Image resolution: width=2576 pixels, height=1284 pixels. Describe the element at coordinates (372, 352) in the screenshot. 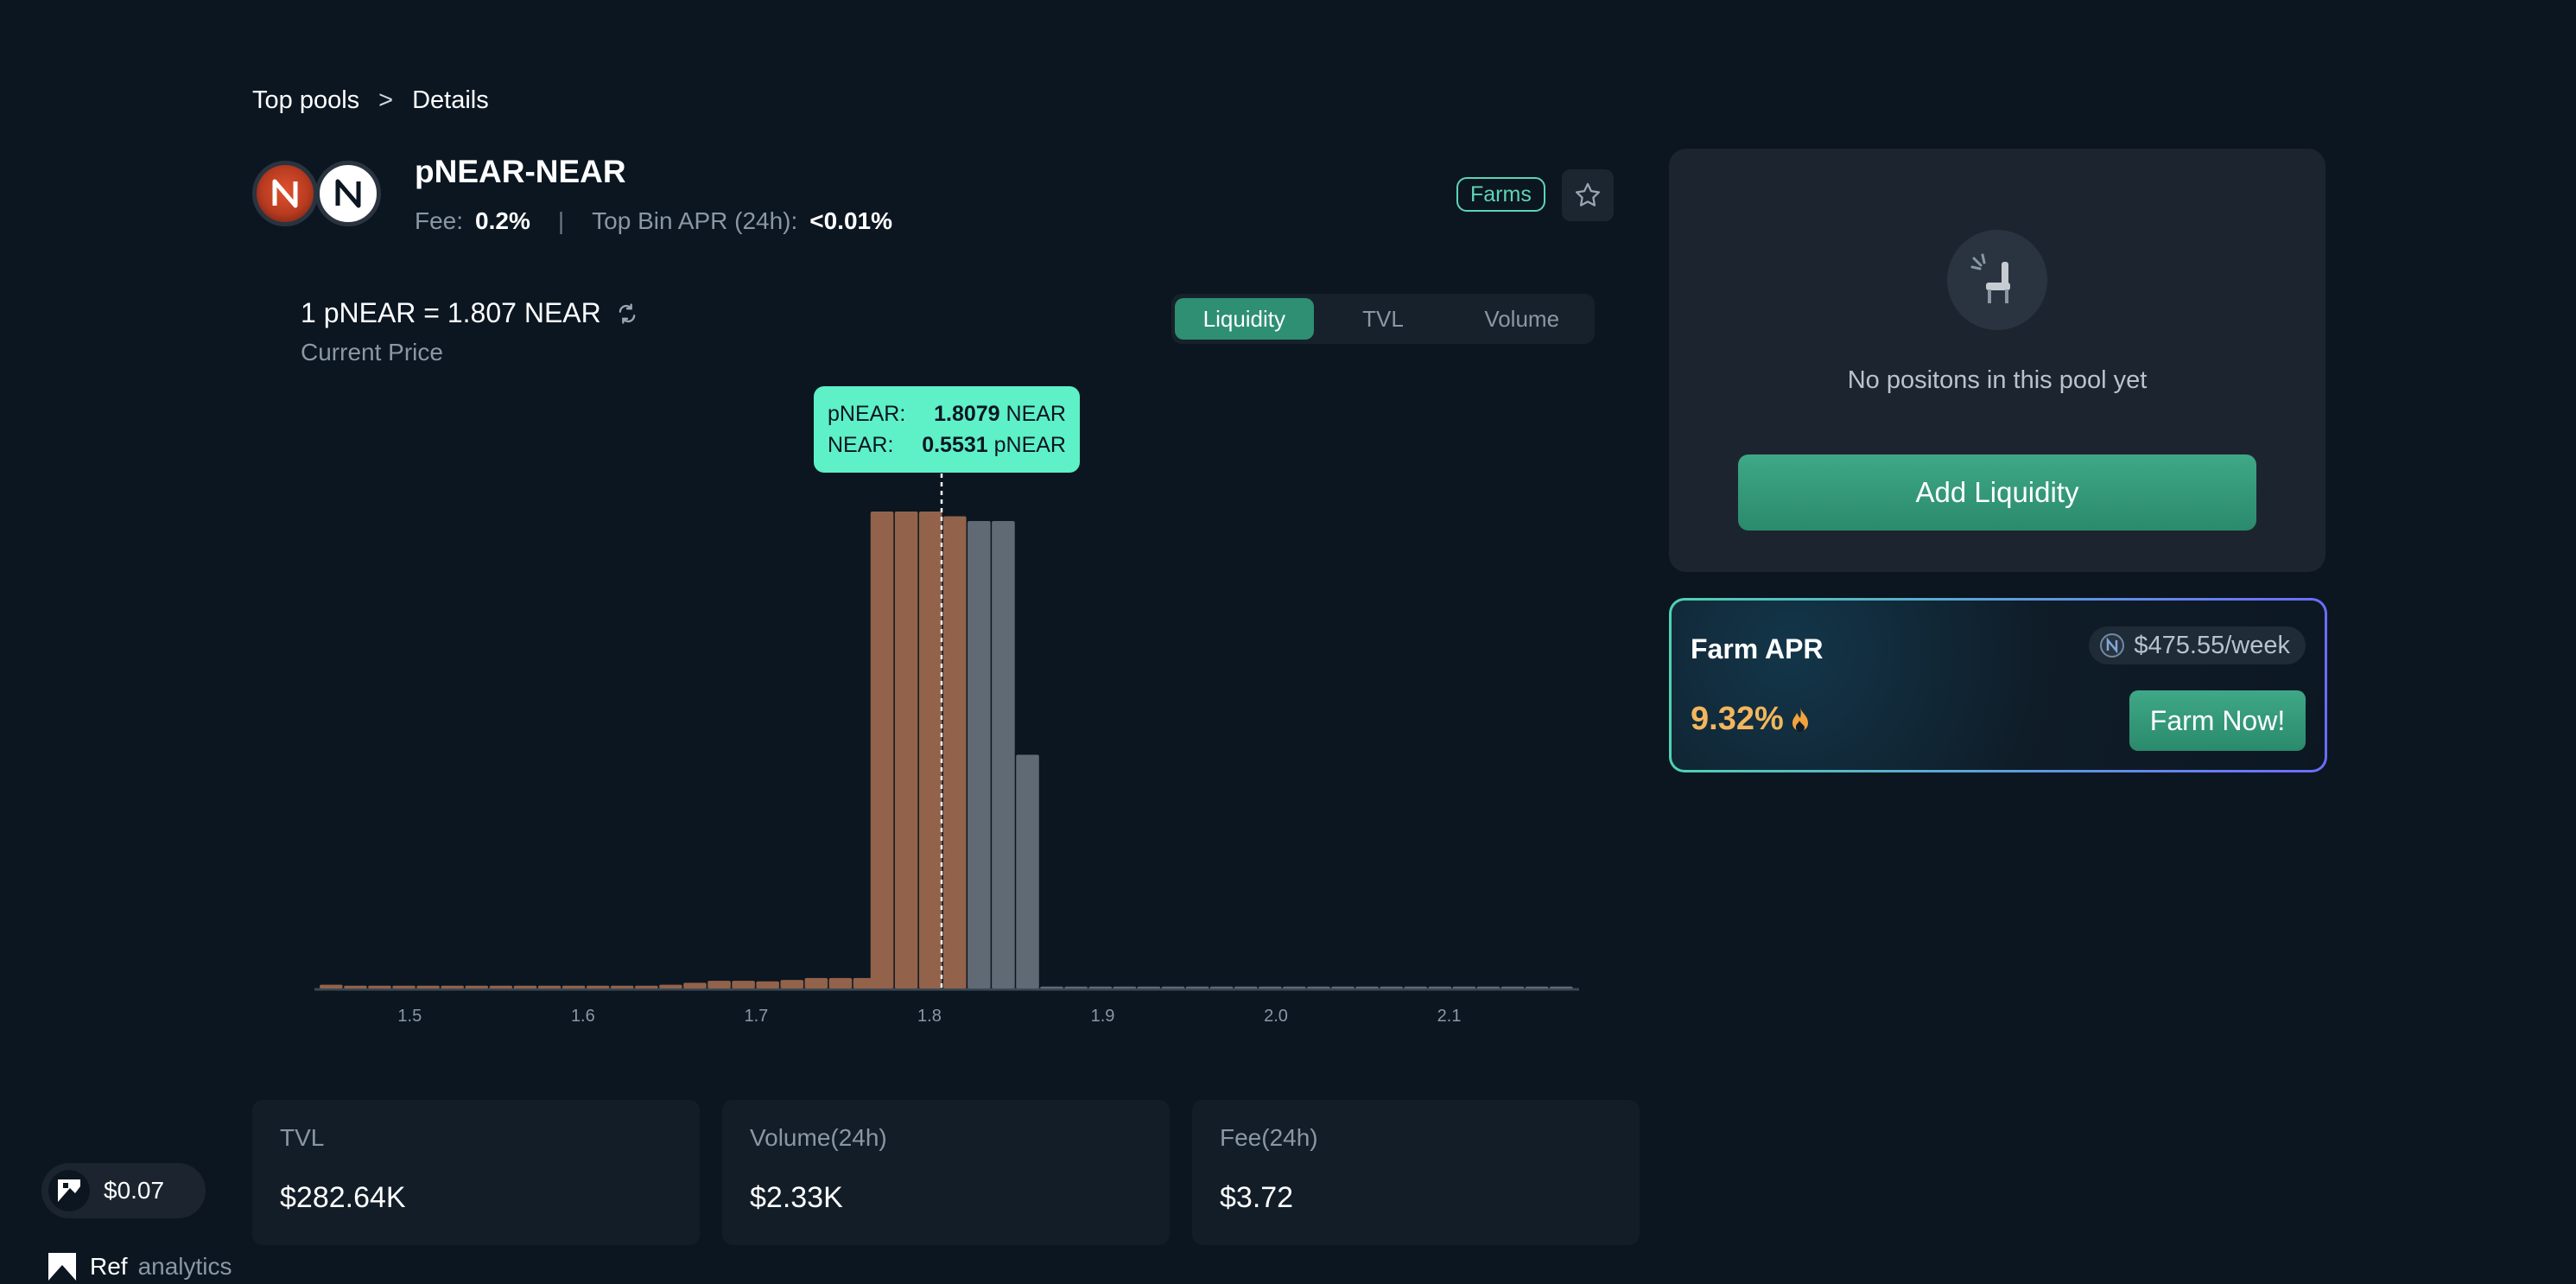

I see `current-price-caption: Current Price` at that location.